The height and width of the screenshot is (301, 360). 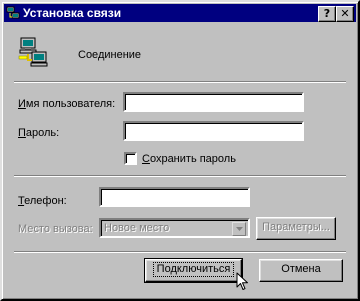 What do you see at coordinates (39, 133) in the screenshot?
I see `password-label: Пароль:` at bounding box center [39, 133].